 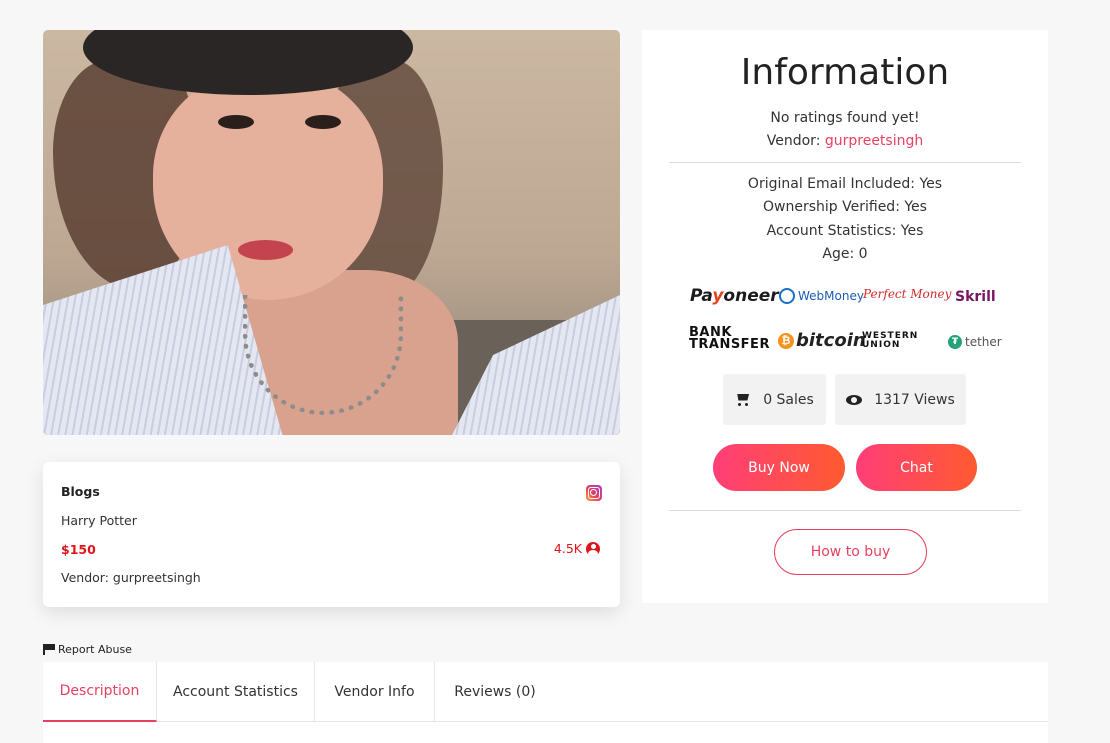 What do you see at coordinates (907, 294) in the screenshot?
I see `perfect-money-logo: Perfect Money` at bounding box center [907, 294].